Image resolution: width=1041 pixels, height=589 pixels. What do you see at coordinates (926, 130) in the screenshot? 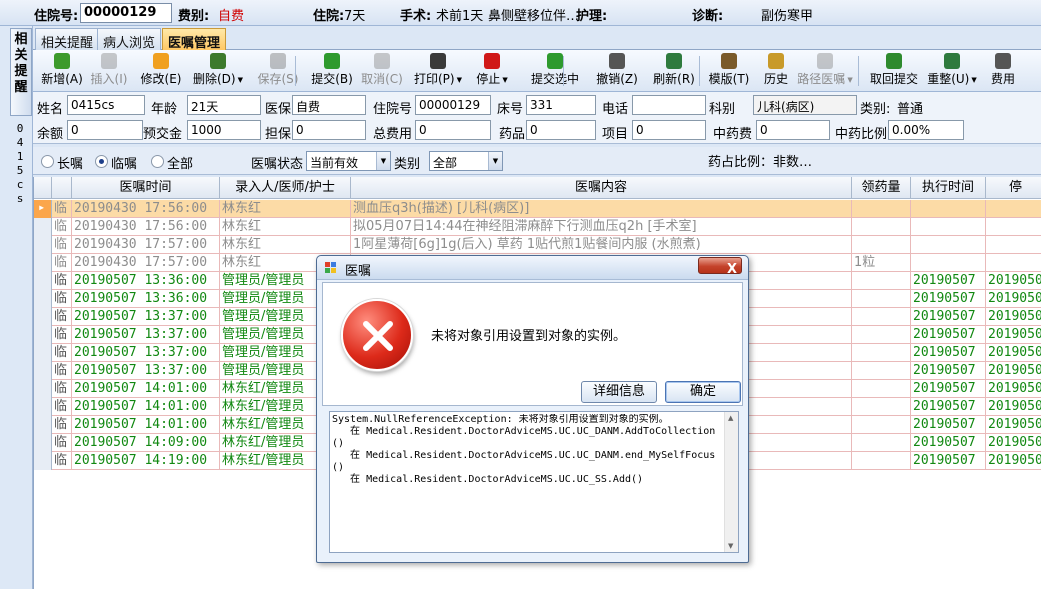
I see `tcm-ratio-field: 0.00%` at bounding box center [926, 130].